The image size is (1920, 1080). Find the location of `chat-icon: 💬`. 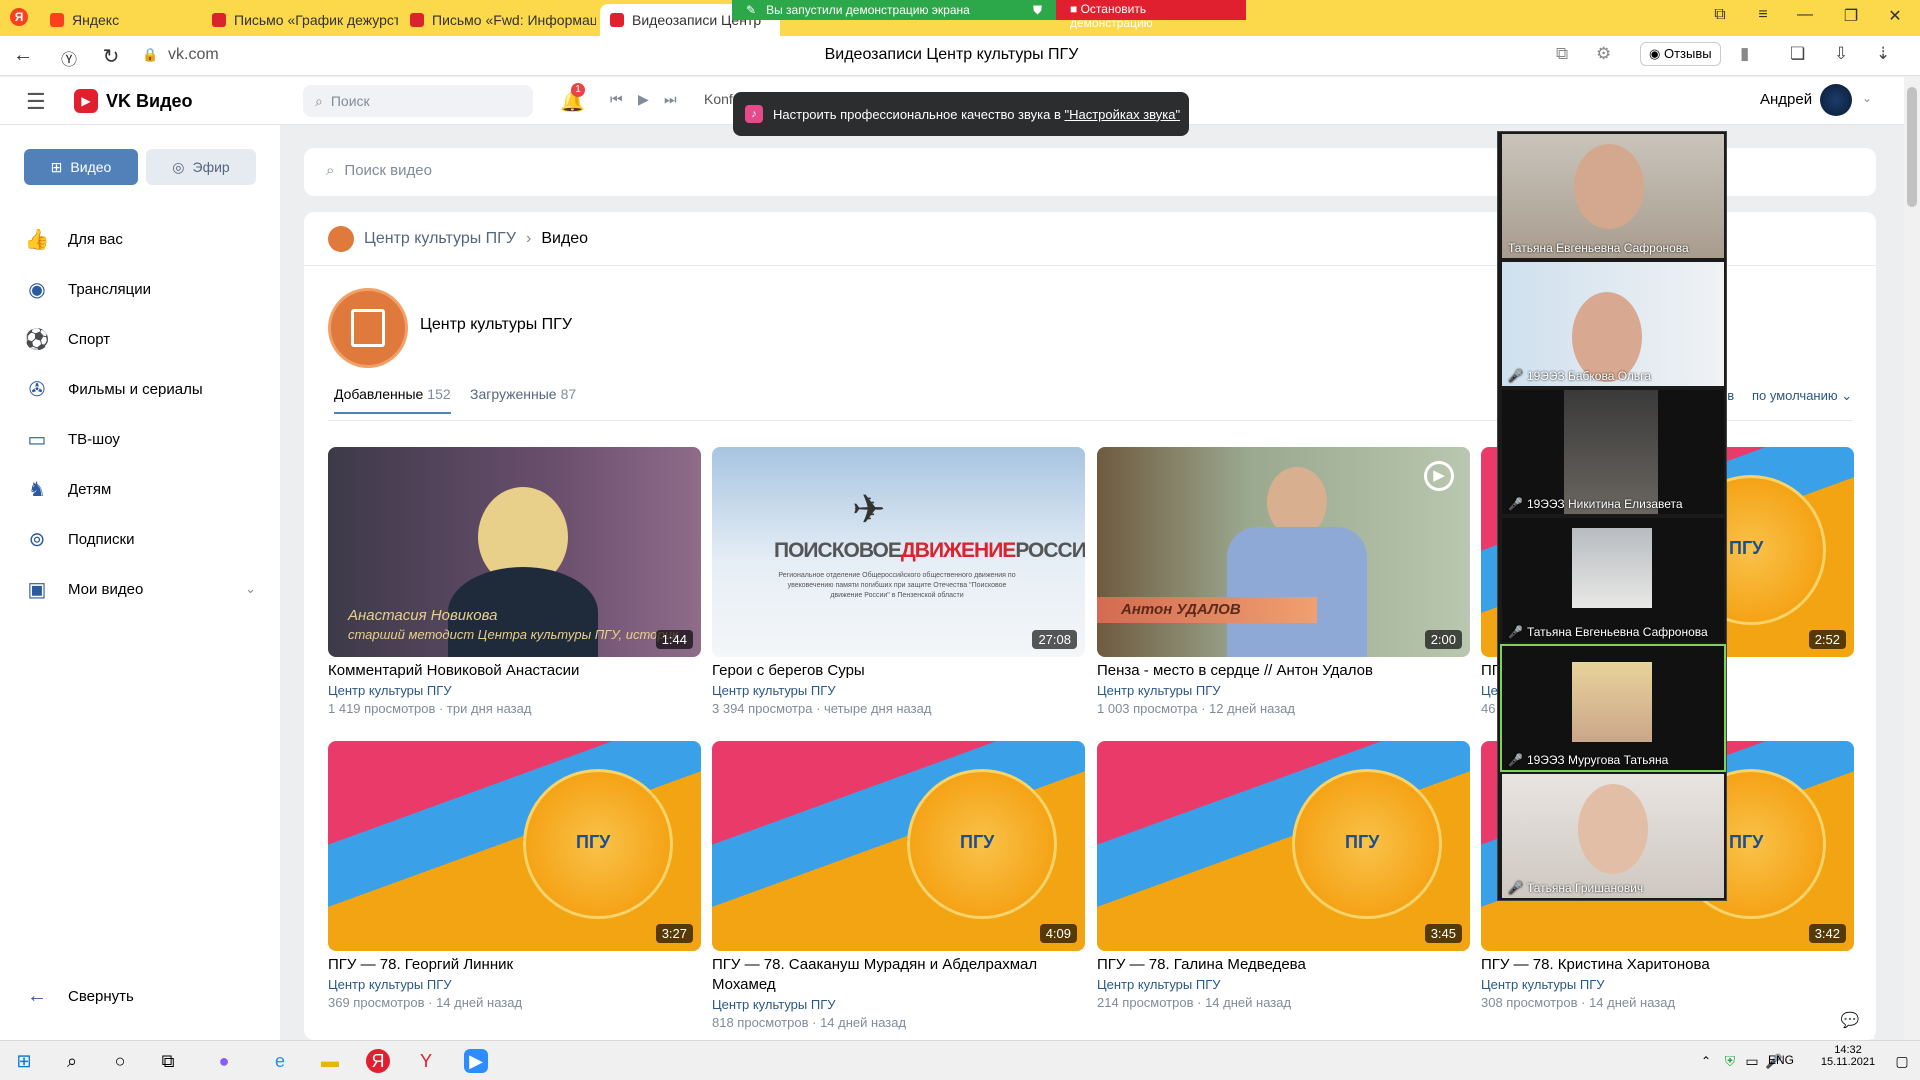

chat-icon: 💬 is located at coordinates (1850, 1021).